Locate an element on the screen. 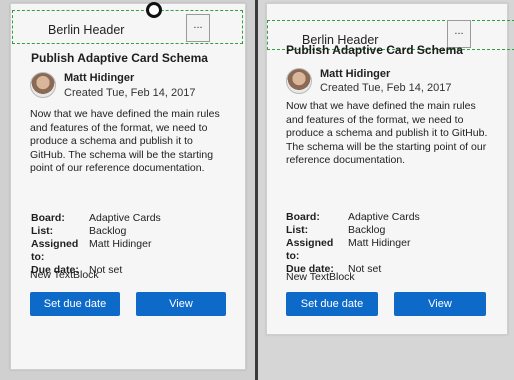  drag-handle is located at coordinates (154, 10).